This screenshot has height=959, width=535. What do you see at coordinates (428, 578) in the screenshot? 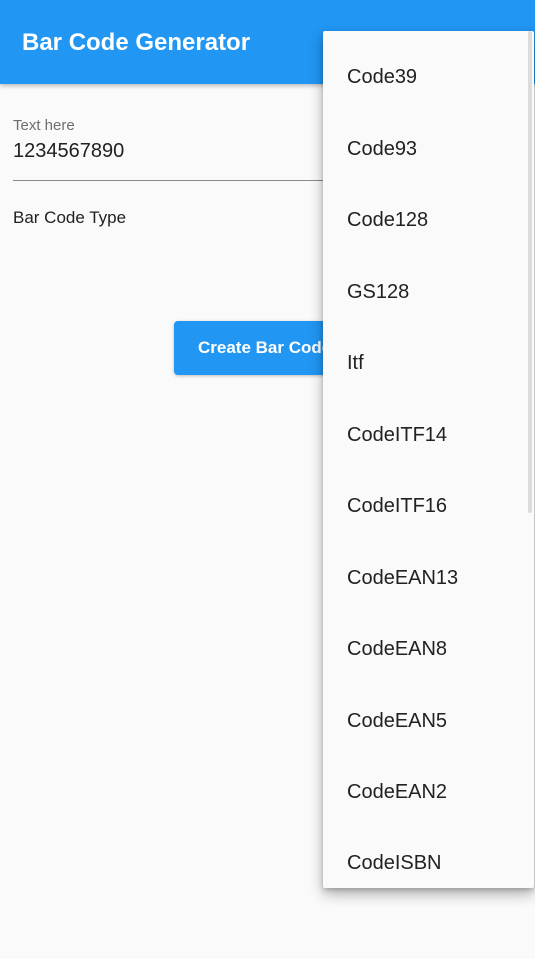
I see `dropdown-option-codeean13: CodeEAN13` at bounding box center [428, 578].